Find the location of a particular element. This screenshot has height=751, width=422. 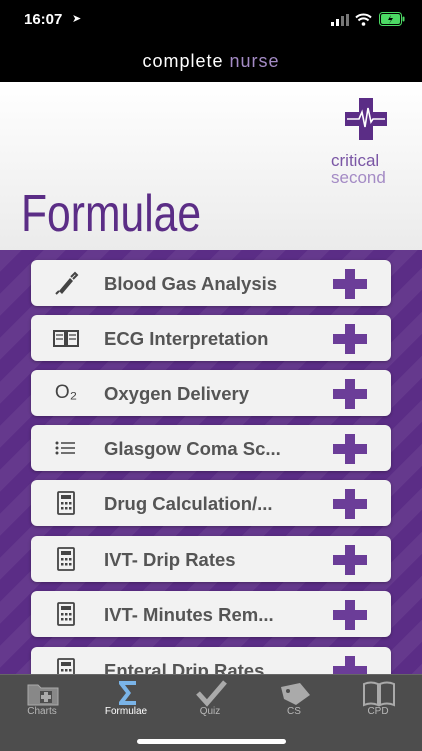

location-arrow-icon: ➤ is located at coordinates (77, 19).